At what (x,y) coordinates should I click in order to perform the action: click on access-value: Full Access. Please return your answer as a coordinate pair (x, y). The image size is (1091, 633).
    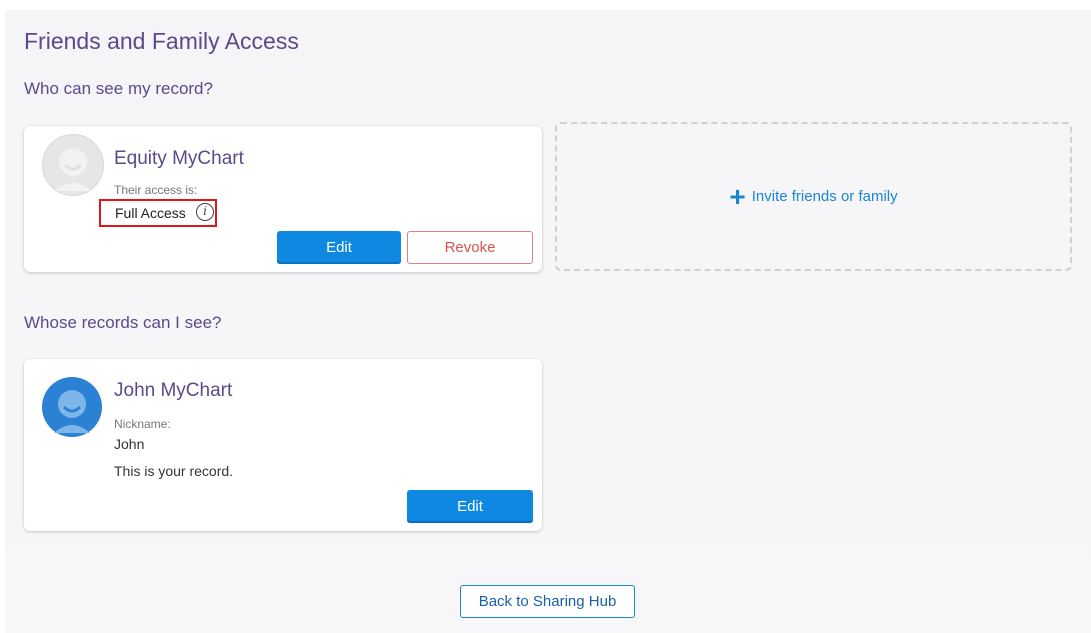
    Looking at the image, I should click on (150, 213).